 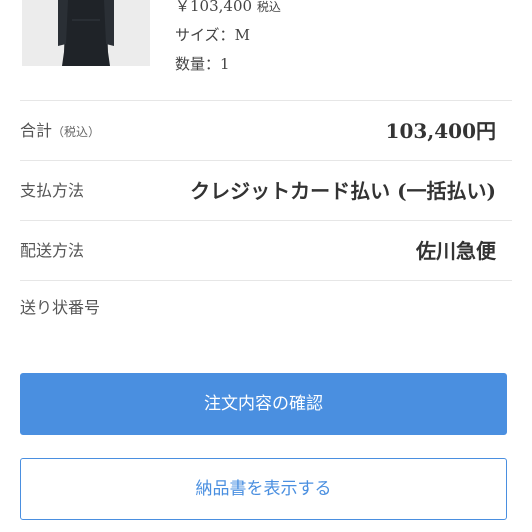 I want to click on product-quantity-label: 数量：, so click(x=198, y=64).